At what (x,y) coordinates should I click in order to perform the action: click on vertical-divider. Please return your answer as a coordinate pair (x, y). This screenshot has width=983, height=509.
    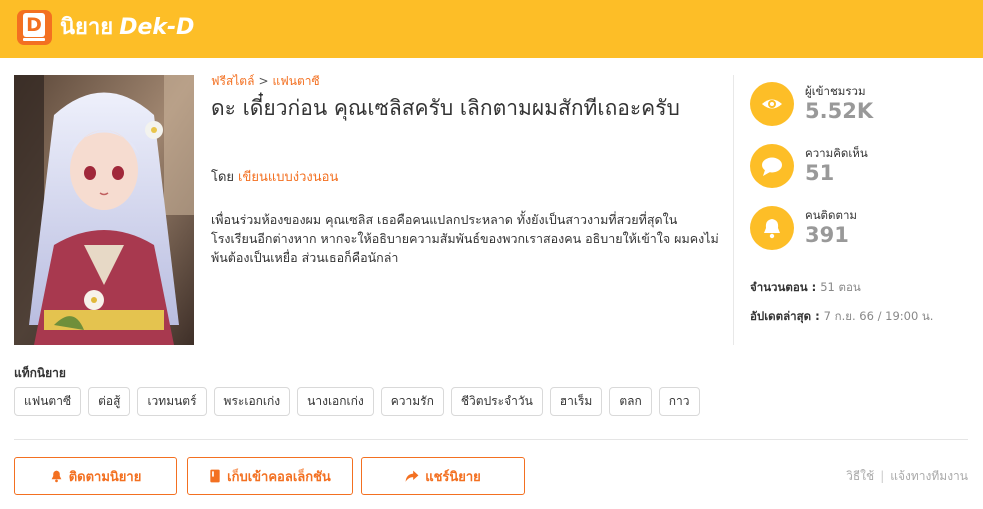
    Looking at the image, I should click on (733, 210).